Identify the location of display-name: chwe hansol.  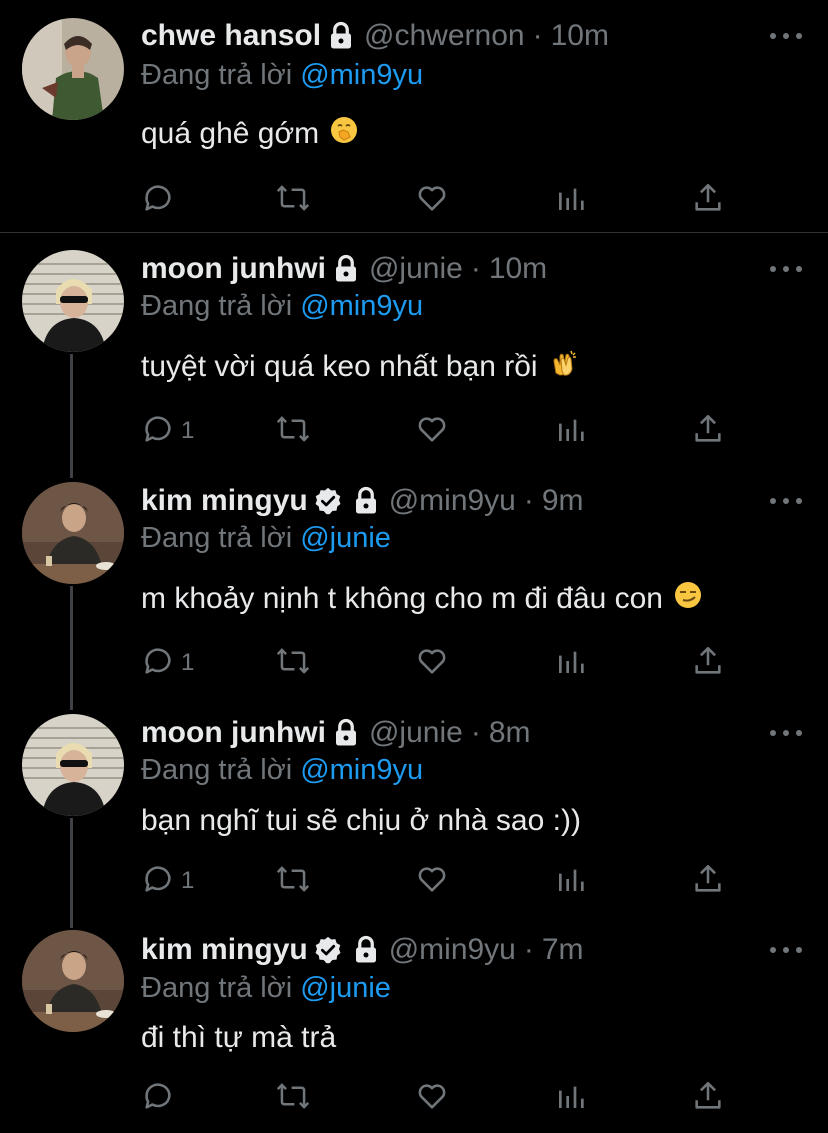
(231, 36).